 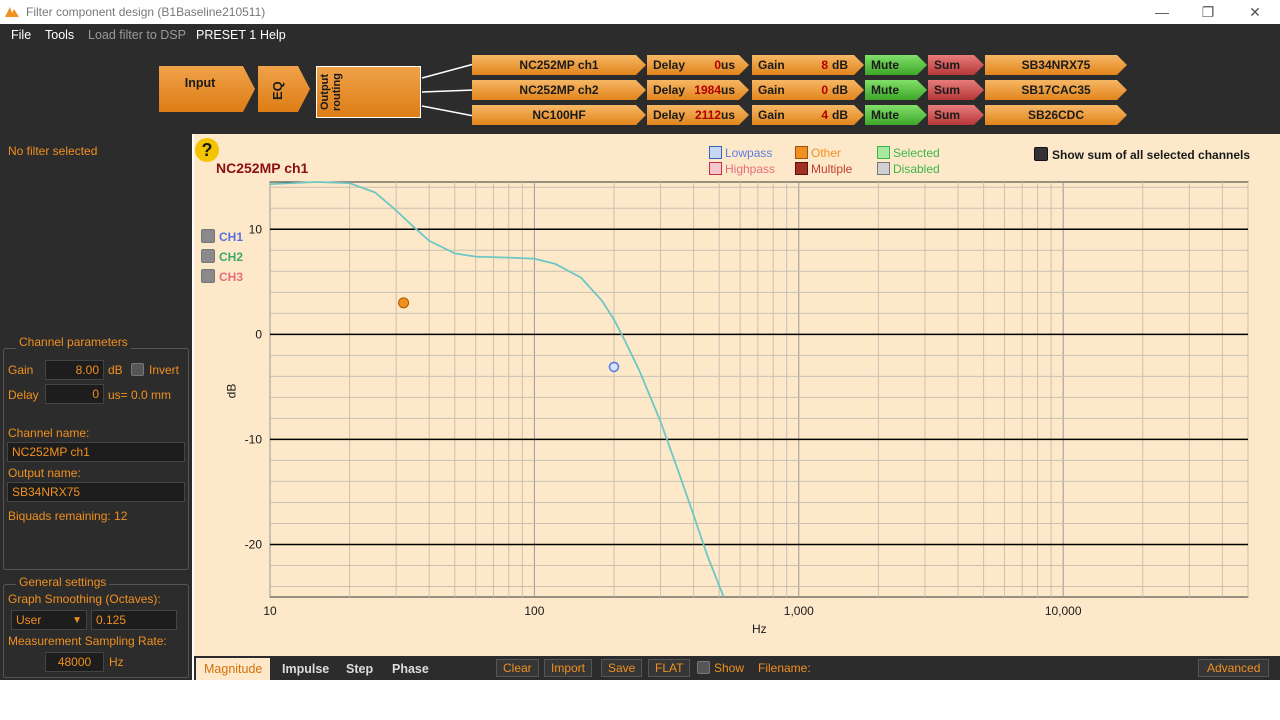 What do you see at coordinates (134, 620) in the screenshot?
I see `smoothing-value-input: 0.125` at bounding box center [134, 620].